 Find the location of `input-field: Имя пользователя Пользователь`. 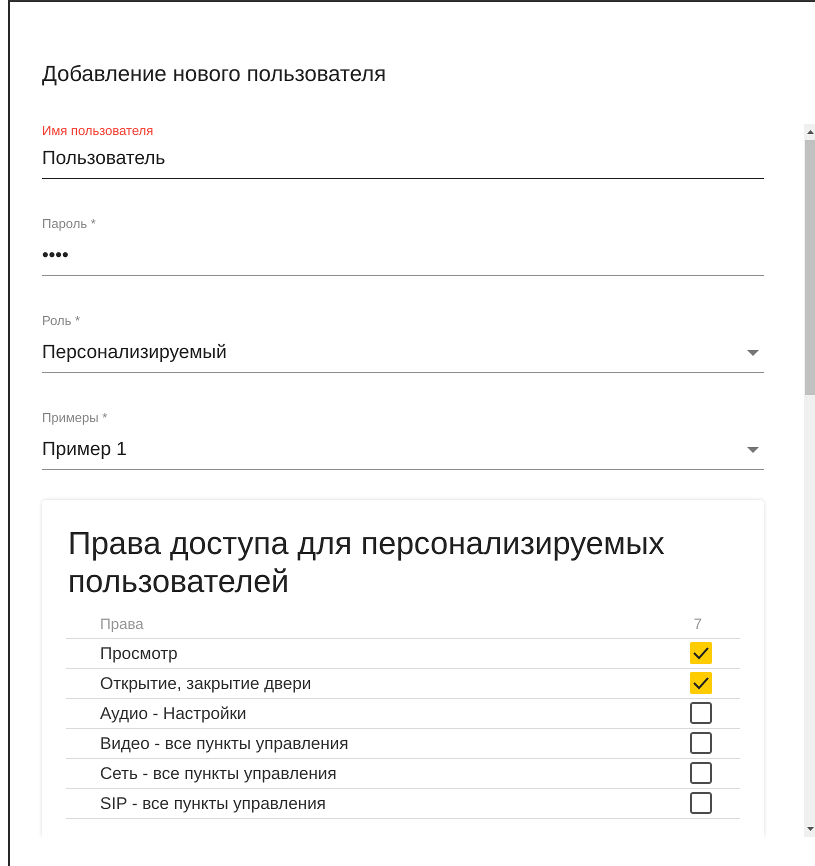

input-field: Имя пользователя Пользователь is located at coordinates (403, 151).